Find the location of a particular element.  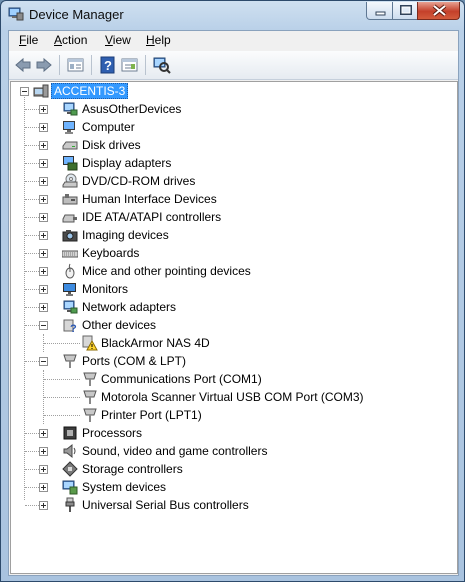

console-tree-icon is located at coordinates (75, 65).